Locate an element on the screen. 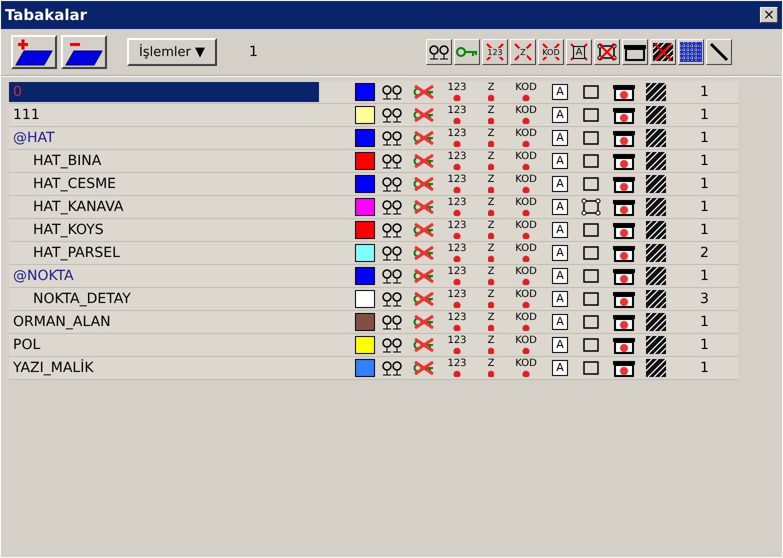  add-layer-button is located at coordinates (34, 52).